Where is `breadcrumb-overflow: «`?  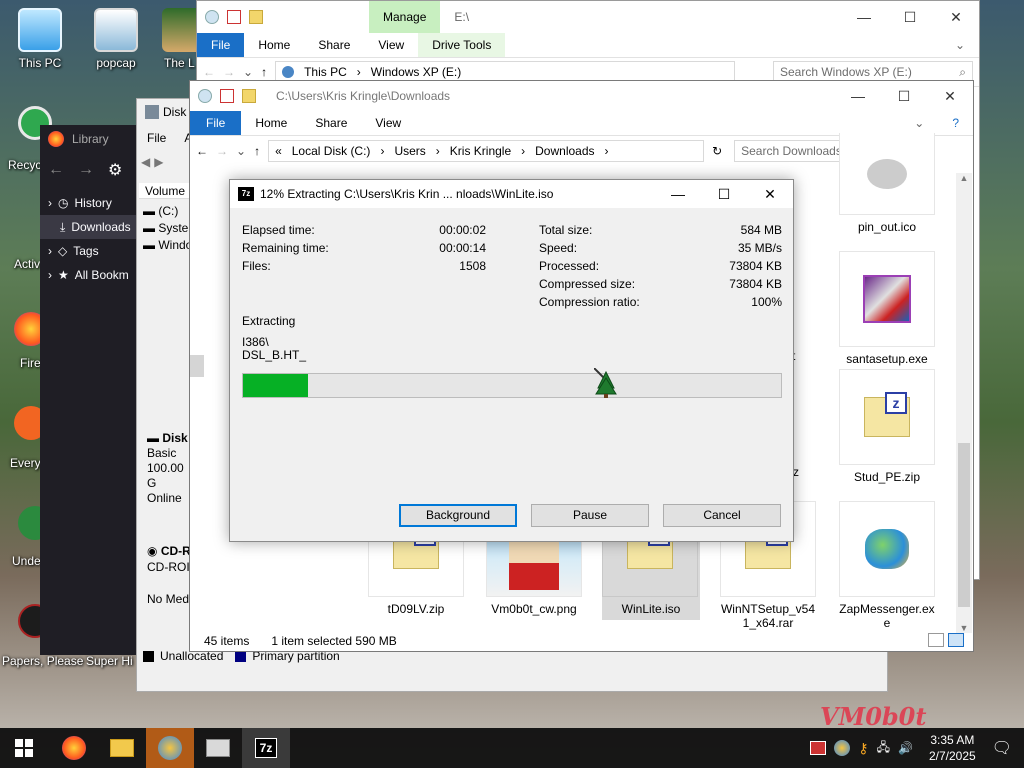 breadcrumb-overflow: « is located at coordinates (278, 151).